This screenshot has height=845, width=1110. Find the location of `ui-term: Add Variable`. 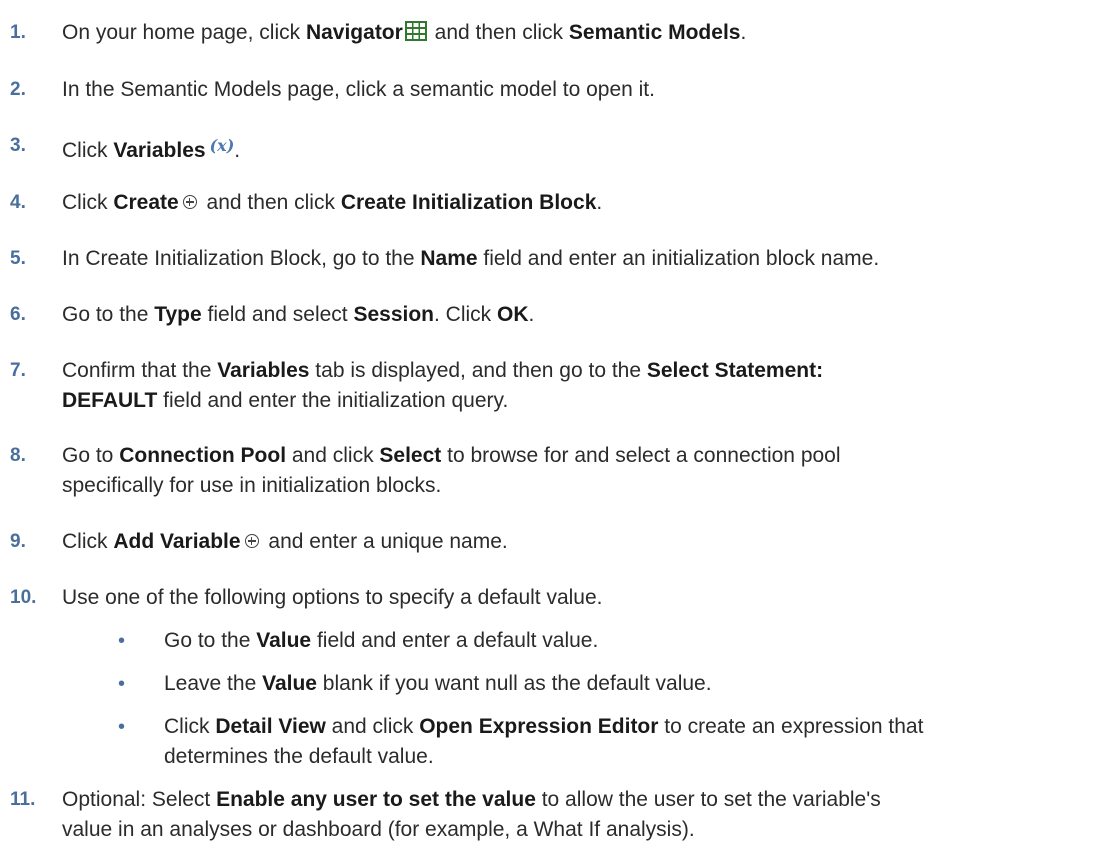

ui-term: Add Variable is located at coordinates (177, 541).